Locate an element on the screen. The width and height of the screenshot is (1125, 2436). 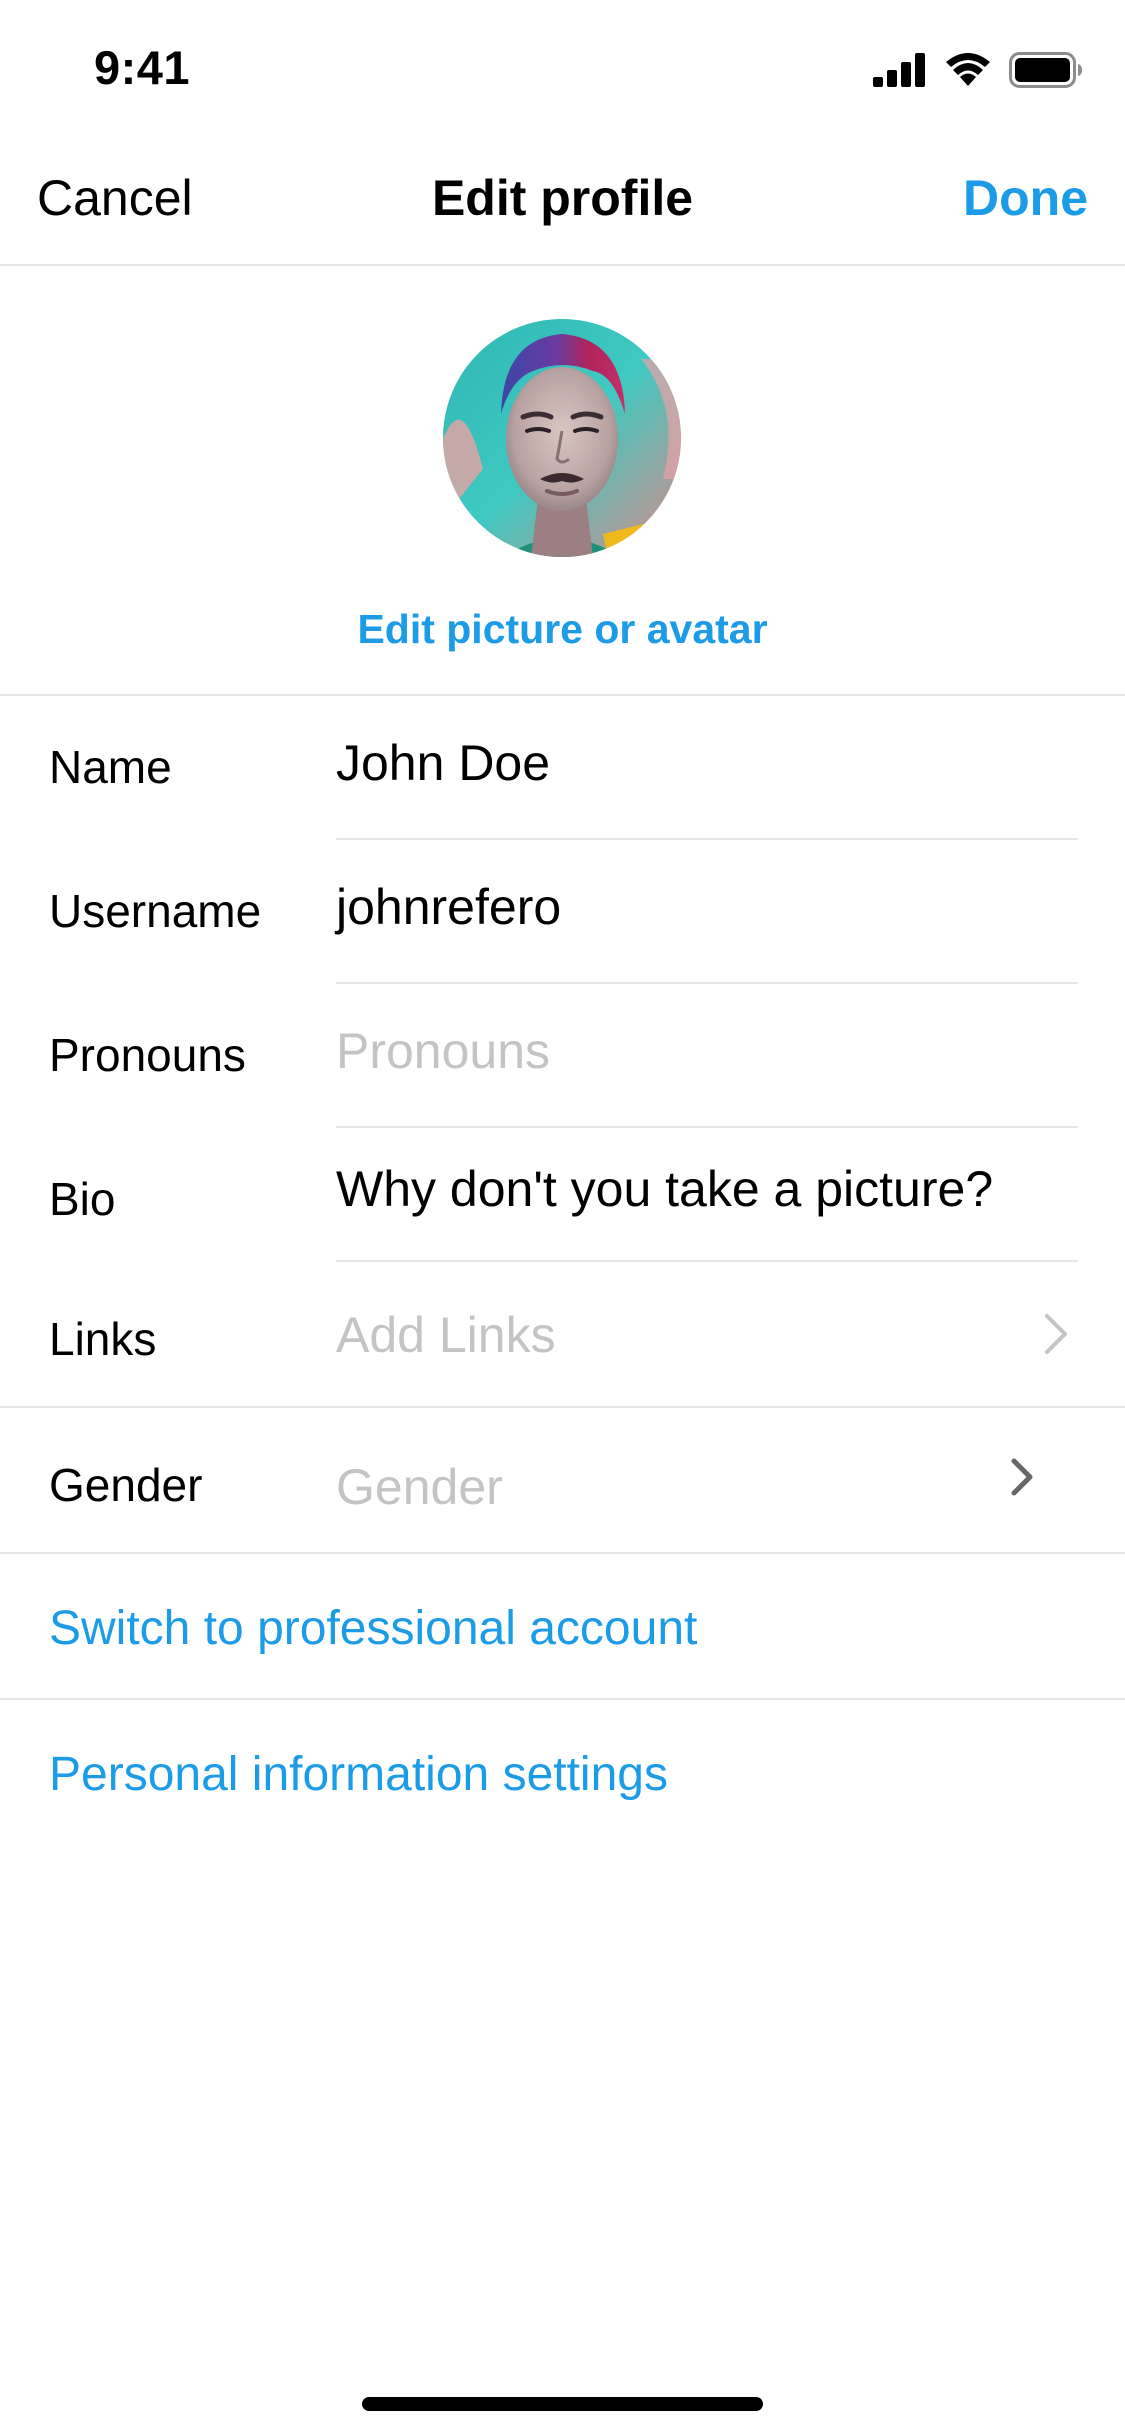
status-icons is located at coordinates (978, 70).